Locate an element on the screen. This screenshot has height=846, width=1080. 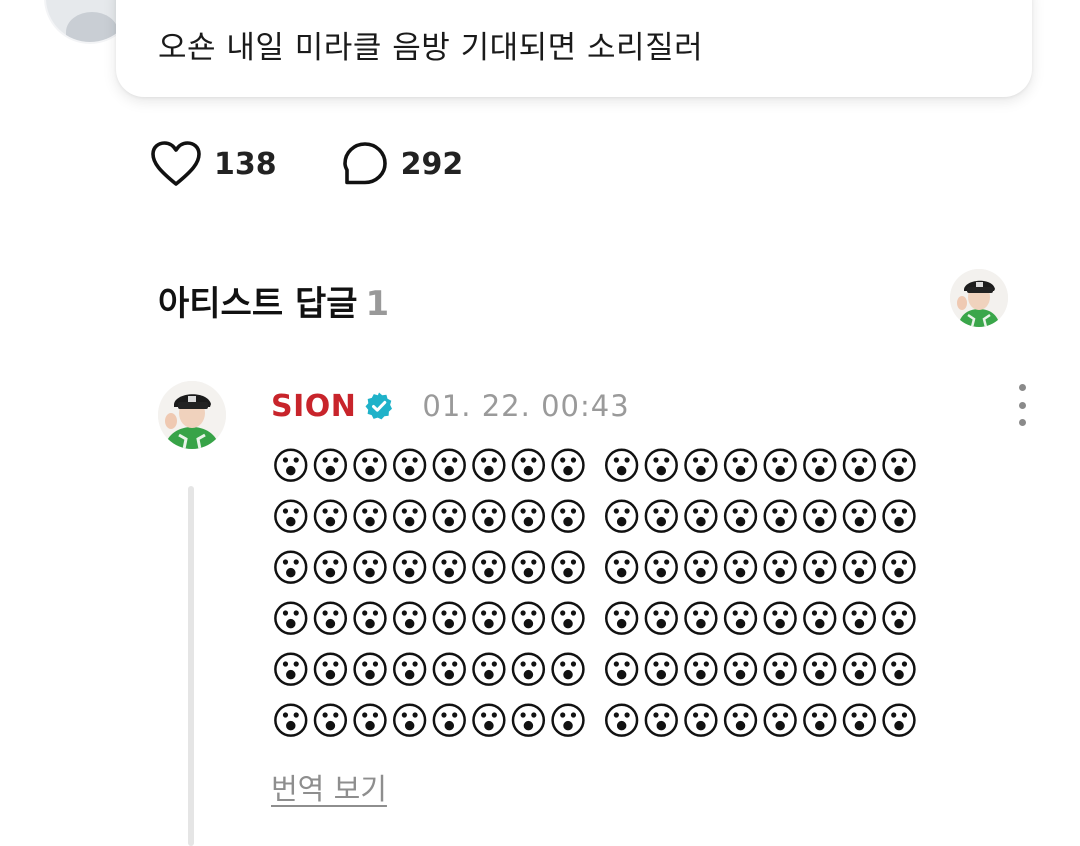
comment-button: 292 is located at coordinates (402, 164).